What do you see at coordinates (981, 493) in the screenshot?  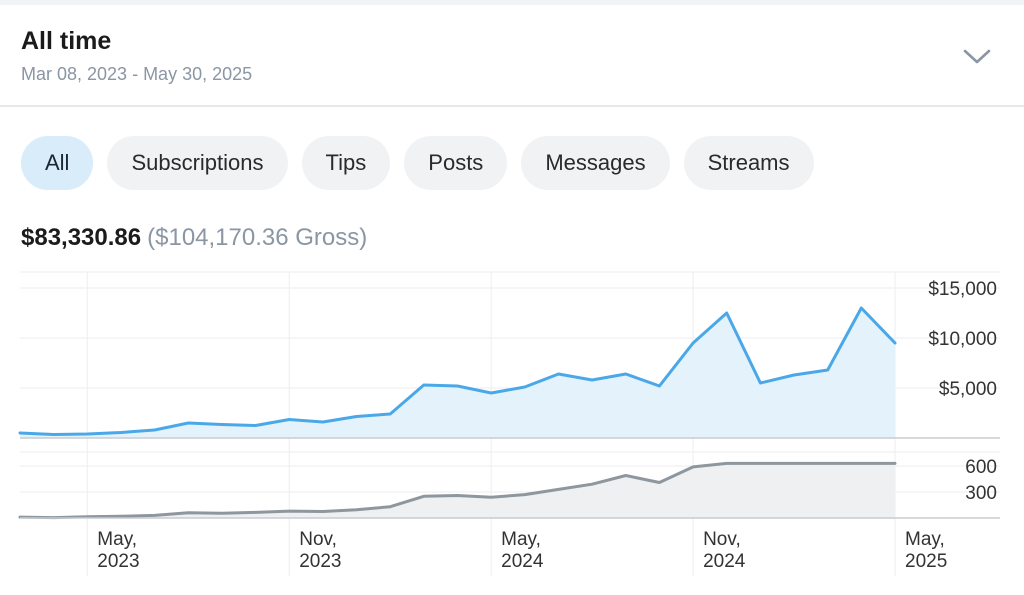 I see `count-y-tick-label: 300` at bounding box center [981, 493].